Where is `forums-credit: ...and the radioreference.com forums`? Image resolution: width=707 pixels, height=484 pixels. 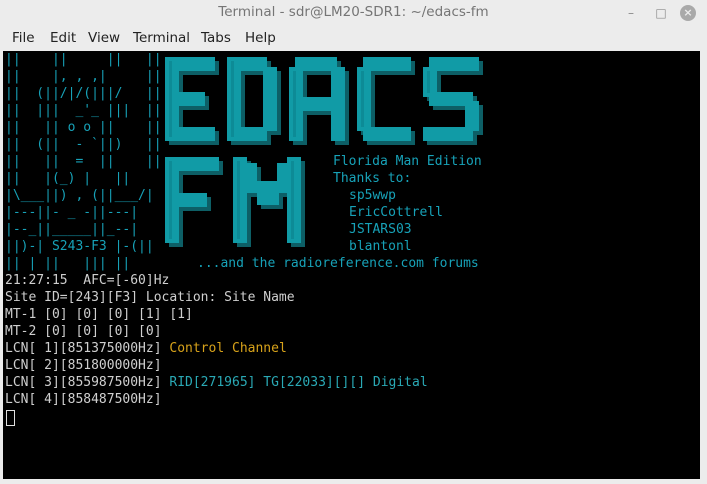 forums-credit: ...and the radioreference.com forums is located at coordinates (338, 263).